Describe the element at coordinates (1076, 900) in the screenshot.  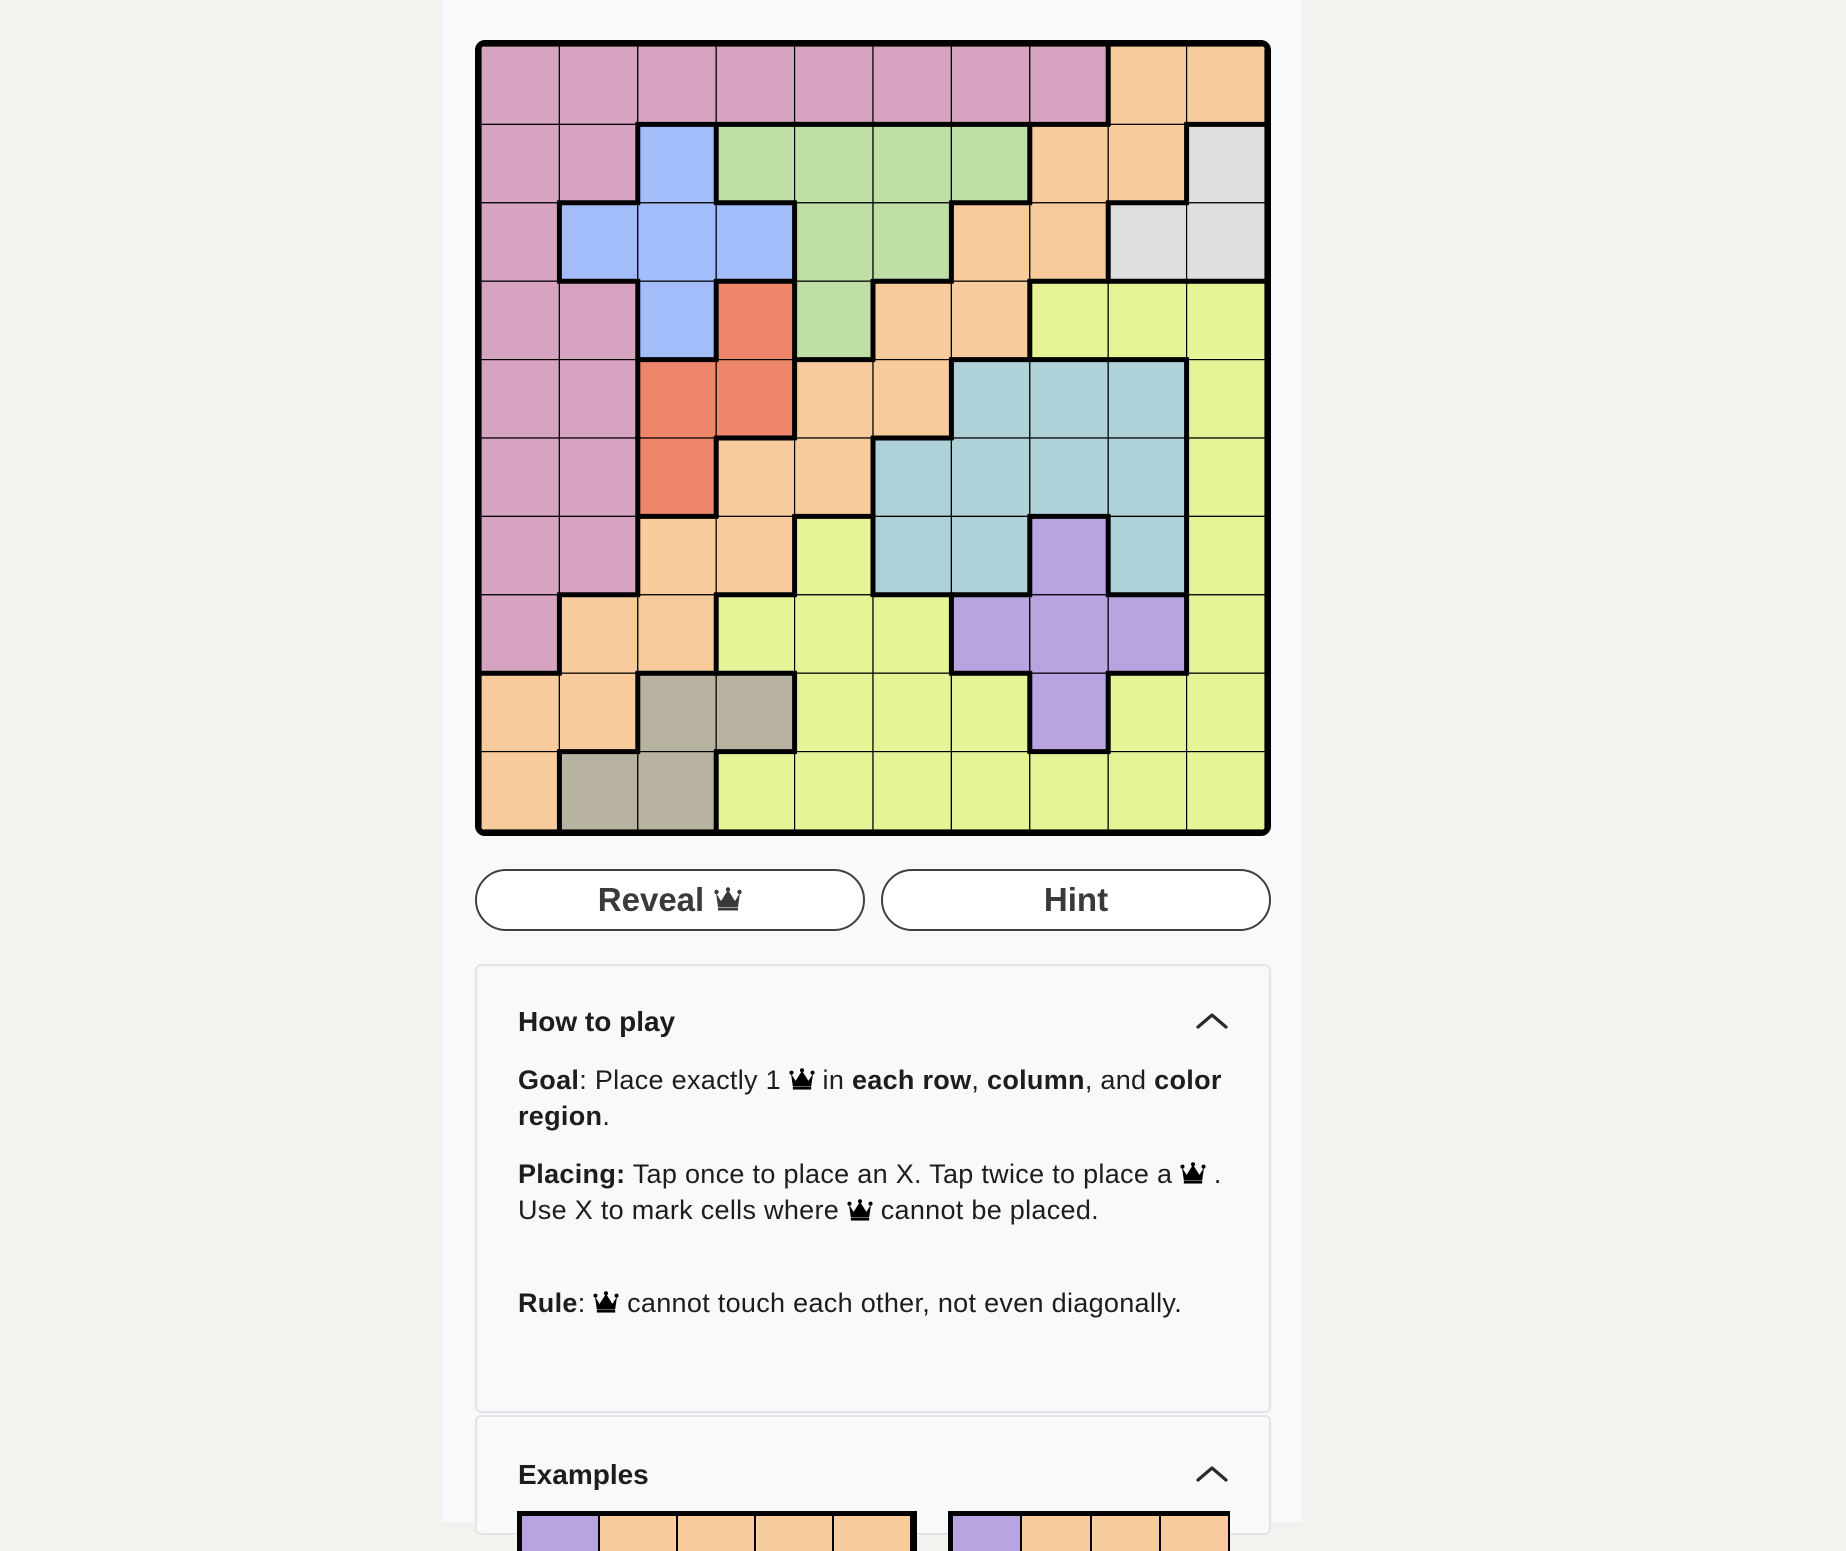
I see `hint-button: Hint` at that location.